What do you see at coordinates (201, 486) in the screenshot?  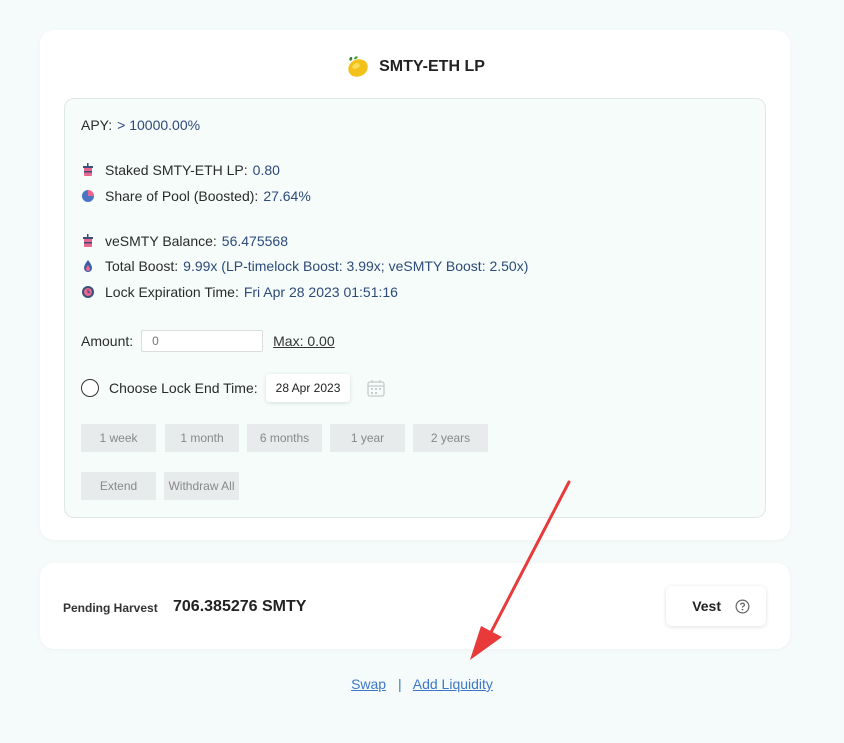 I see `withdraw-all-button: Withdraw All` at bounding box center [201, 486].